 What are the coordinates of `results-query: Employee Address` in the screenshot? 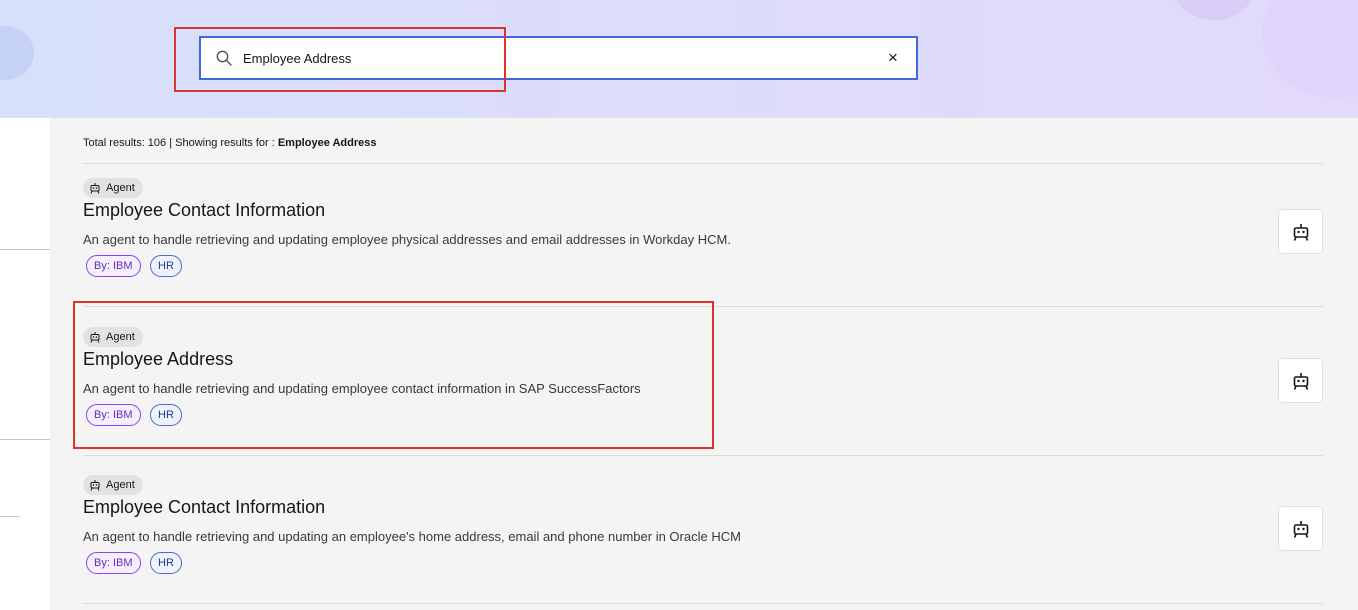 It's located at (327, 143).